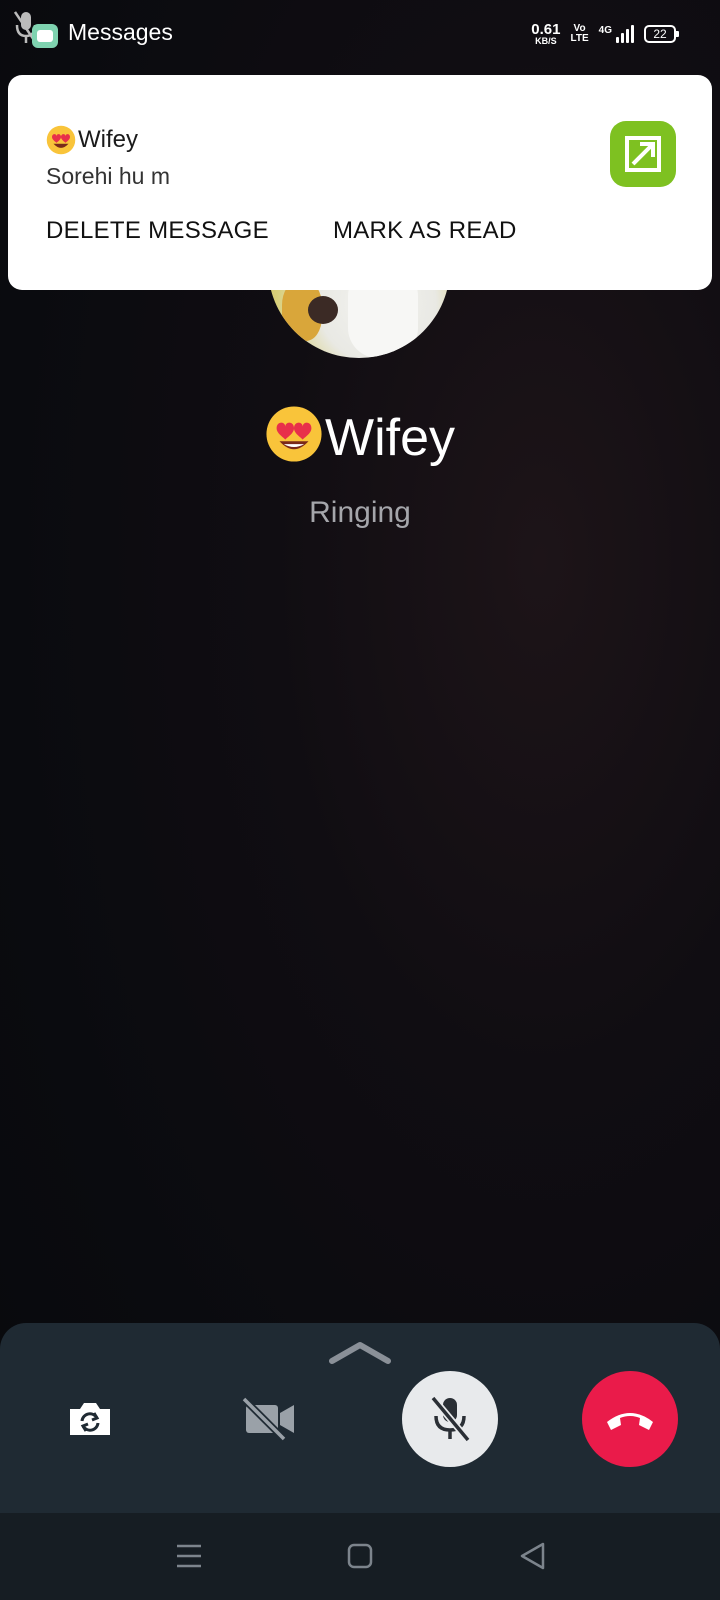 The height and width of the screenshot is (1600, 720). I want to click on home-icon, so click(360, 1556).